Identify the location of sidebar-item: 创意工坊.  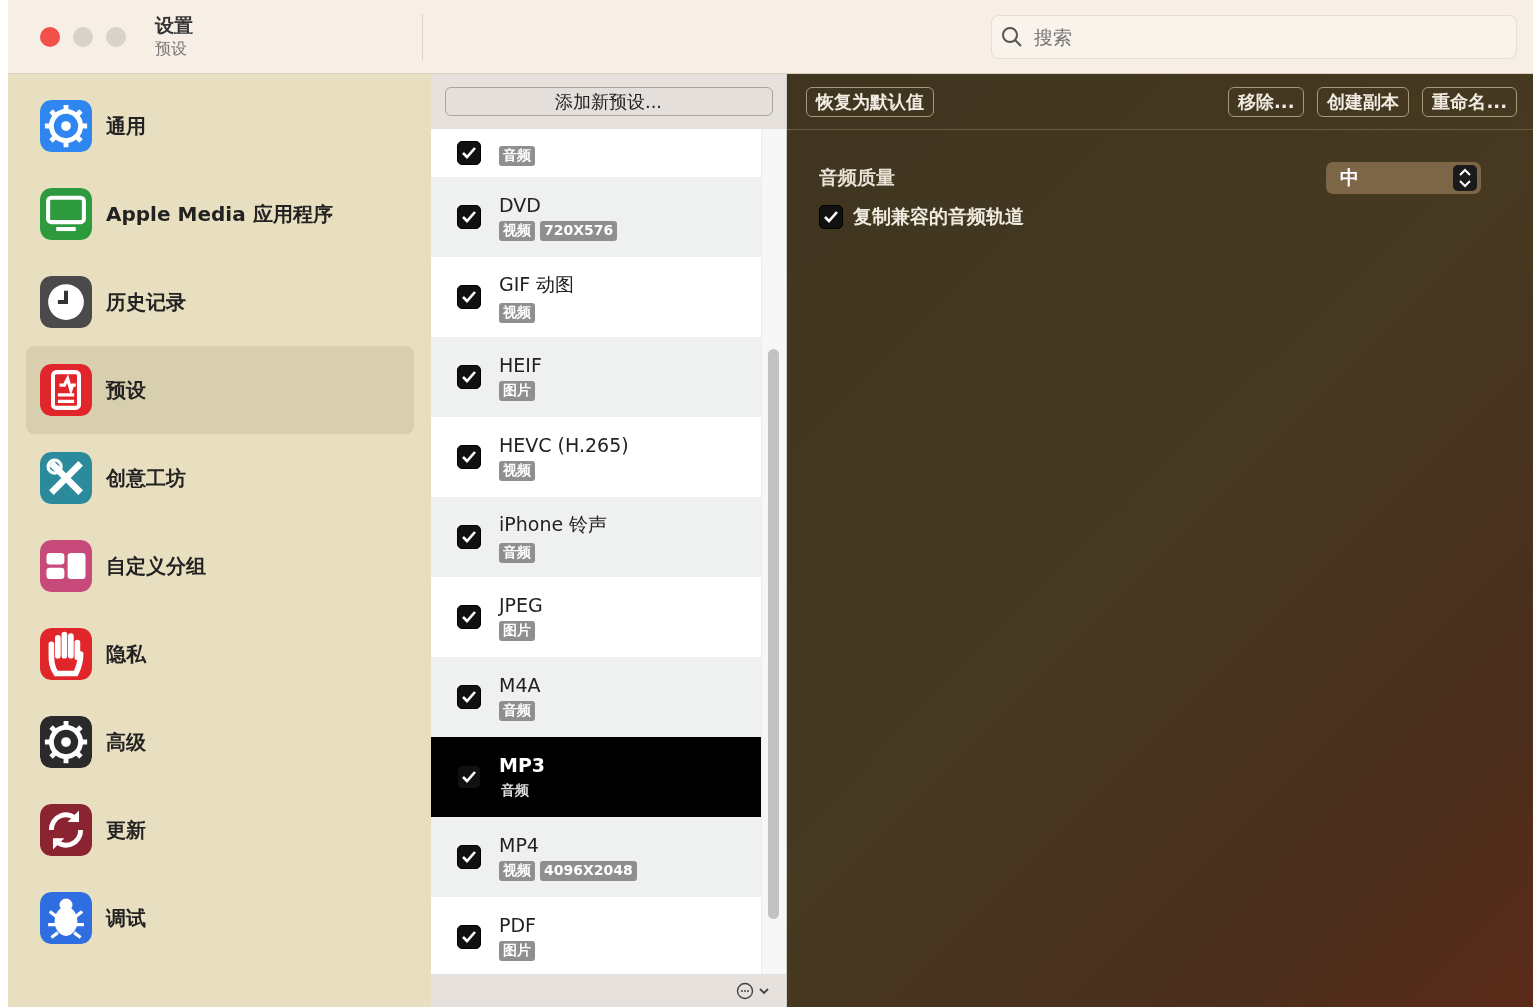
(220, 478).